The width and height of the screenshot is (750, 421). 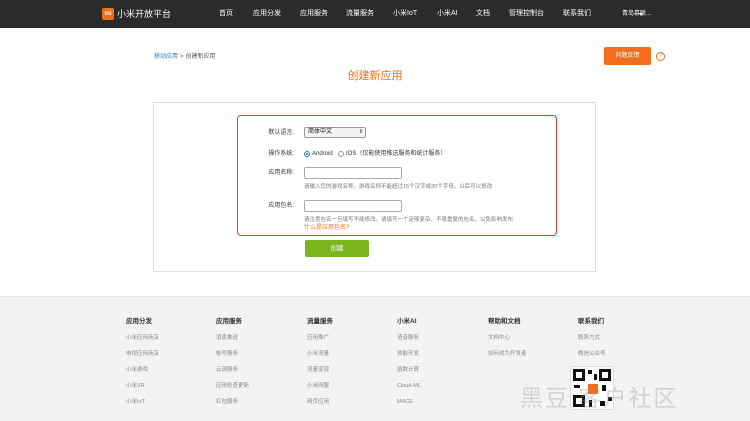 What do you see at coordinates (483, 14) in the screenshot?
I see `nav-docs: 文档` at bounding box center [483, 14].